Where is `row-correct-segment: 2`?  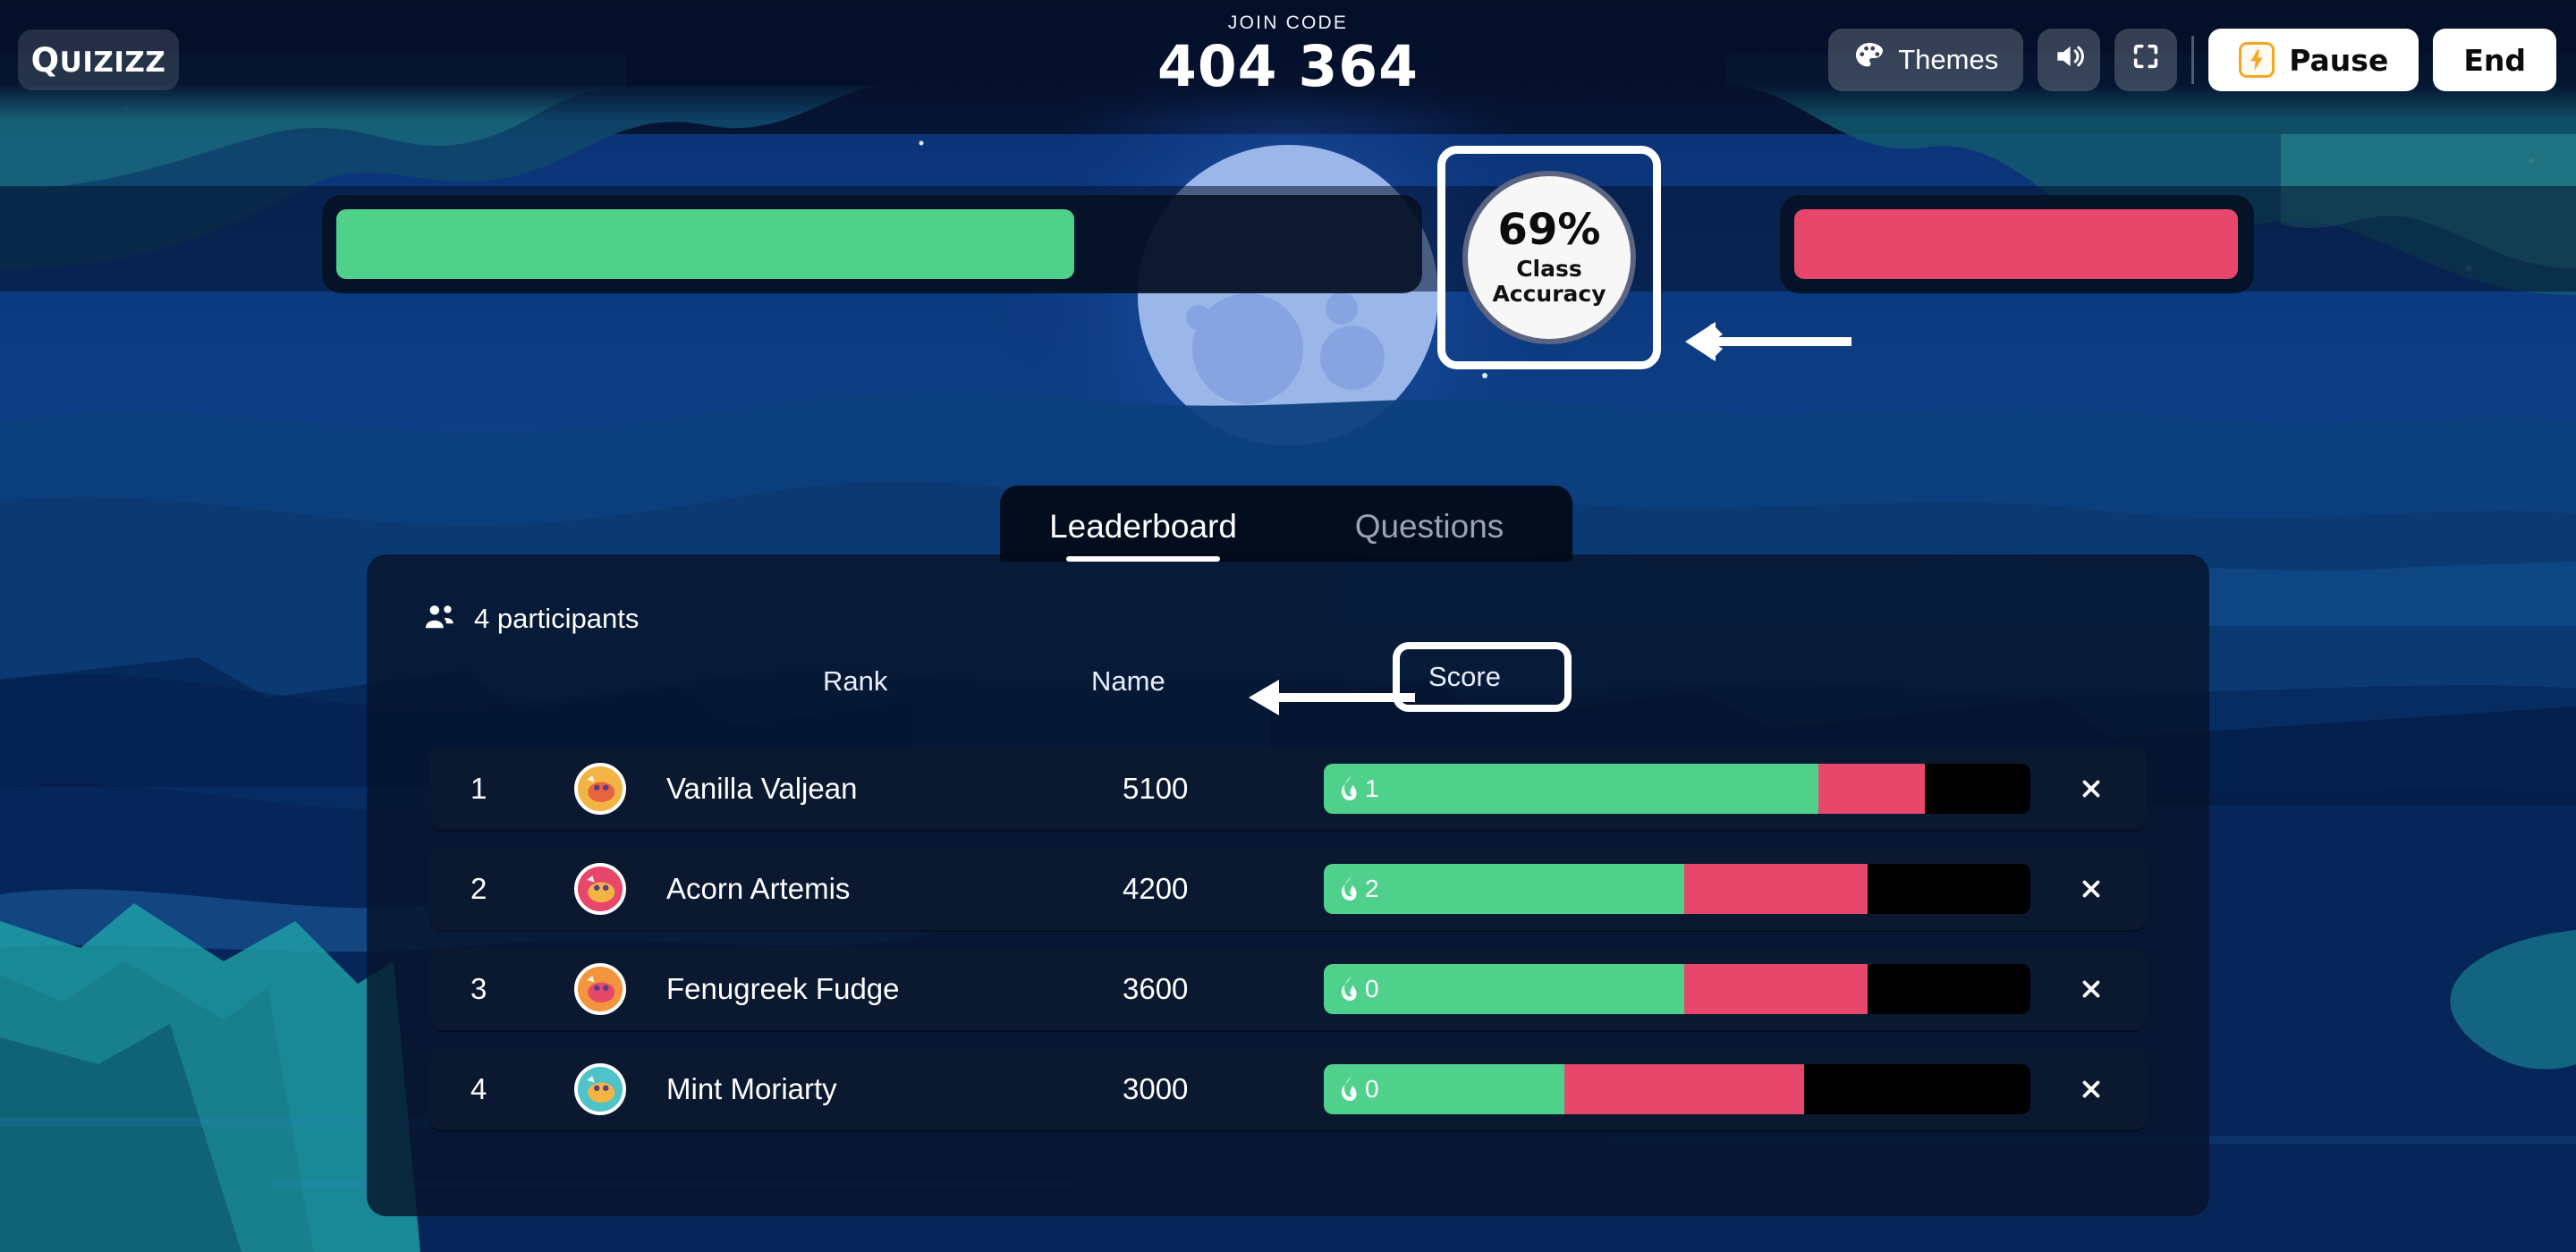 row-correct-segment: 2 is located at coordinates (1504, 889).